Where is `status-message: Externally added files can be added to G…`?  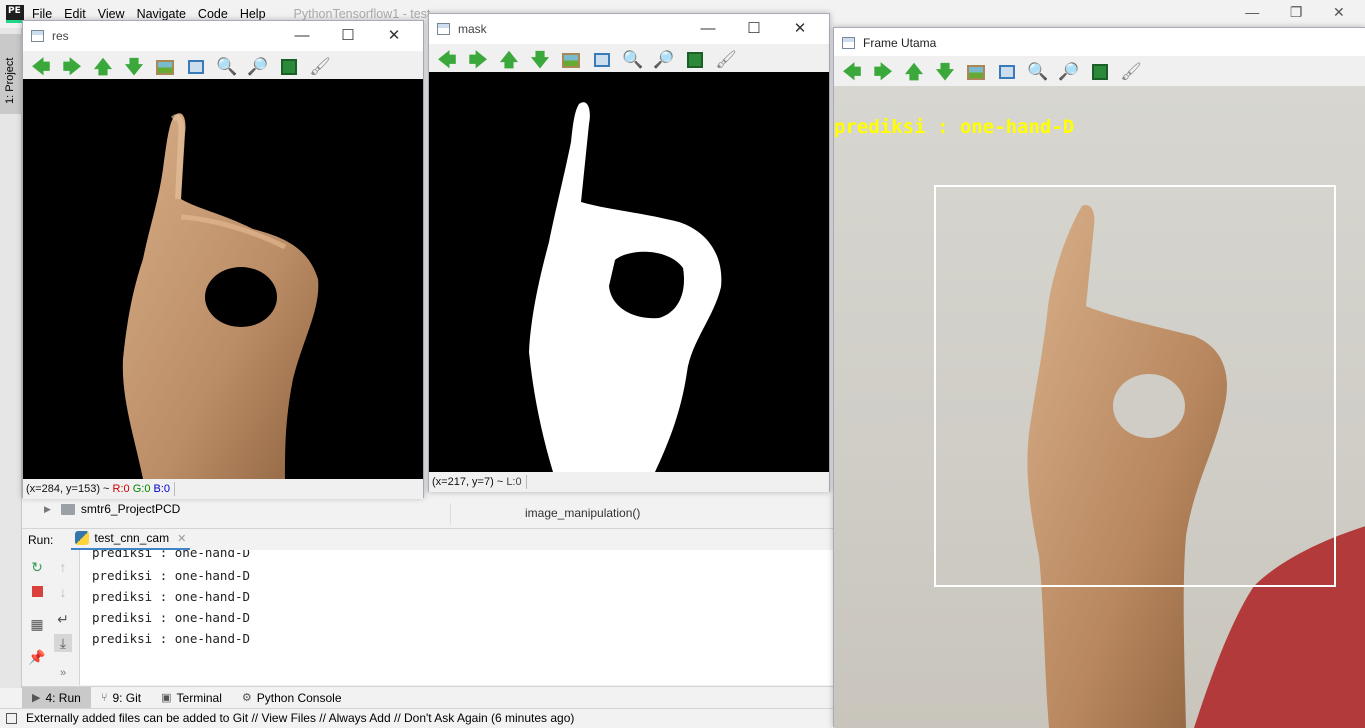 status-message: Externally added files can be added to G… is located at coordinates (300, 718).